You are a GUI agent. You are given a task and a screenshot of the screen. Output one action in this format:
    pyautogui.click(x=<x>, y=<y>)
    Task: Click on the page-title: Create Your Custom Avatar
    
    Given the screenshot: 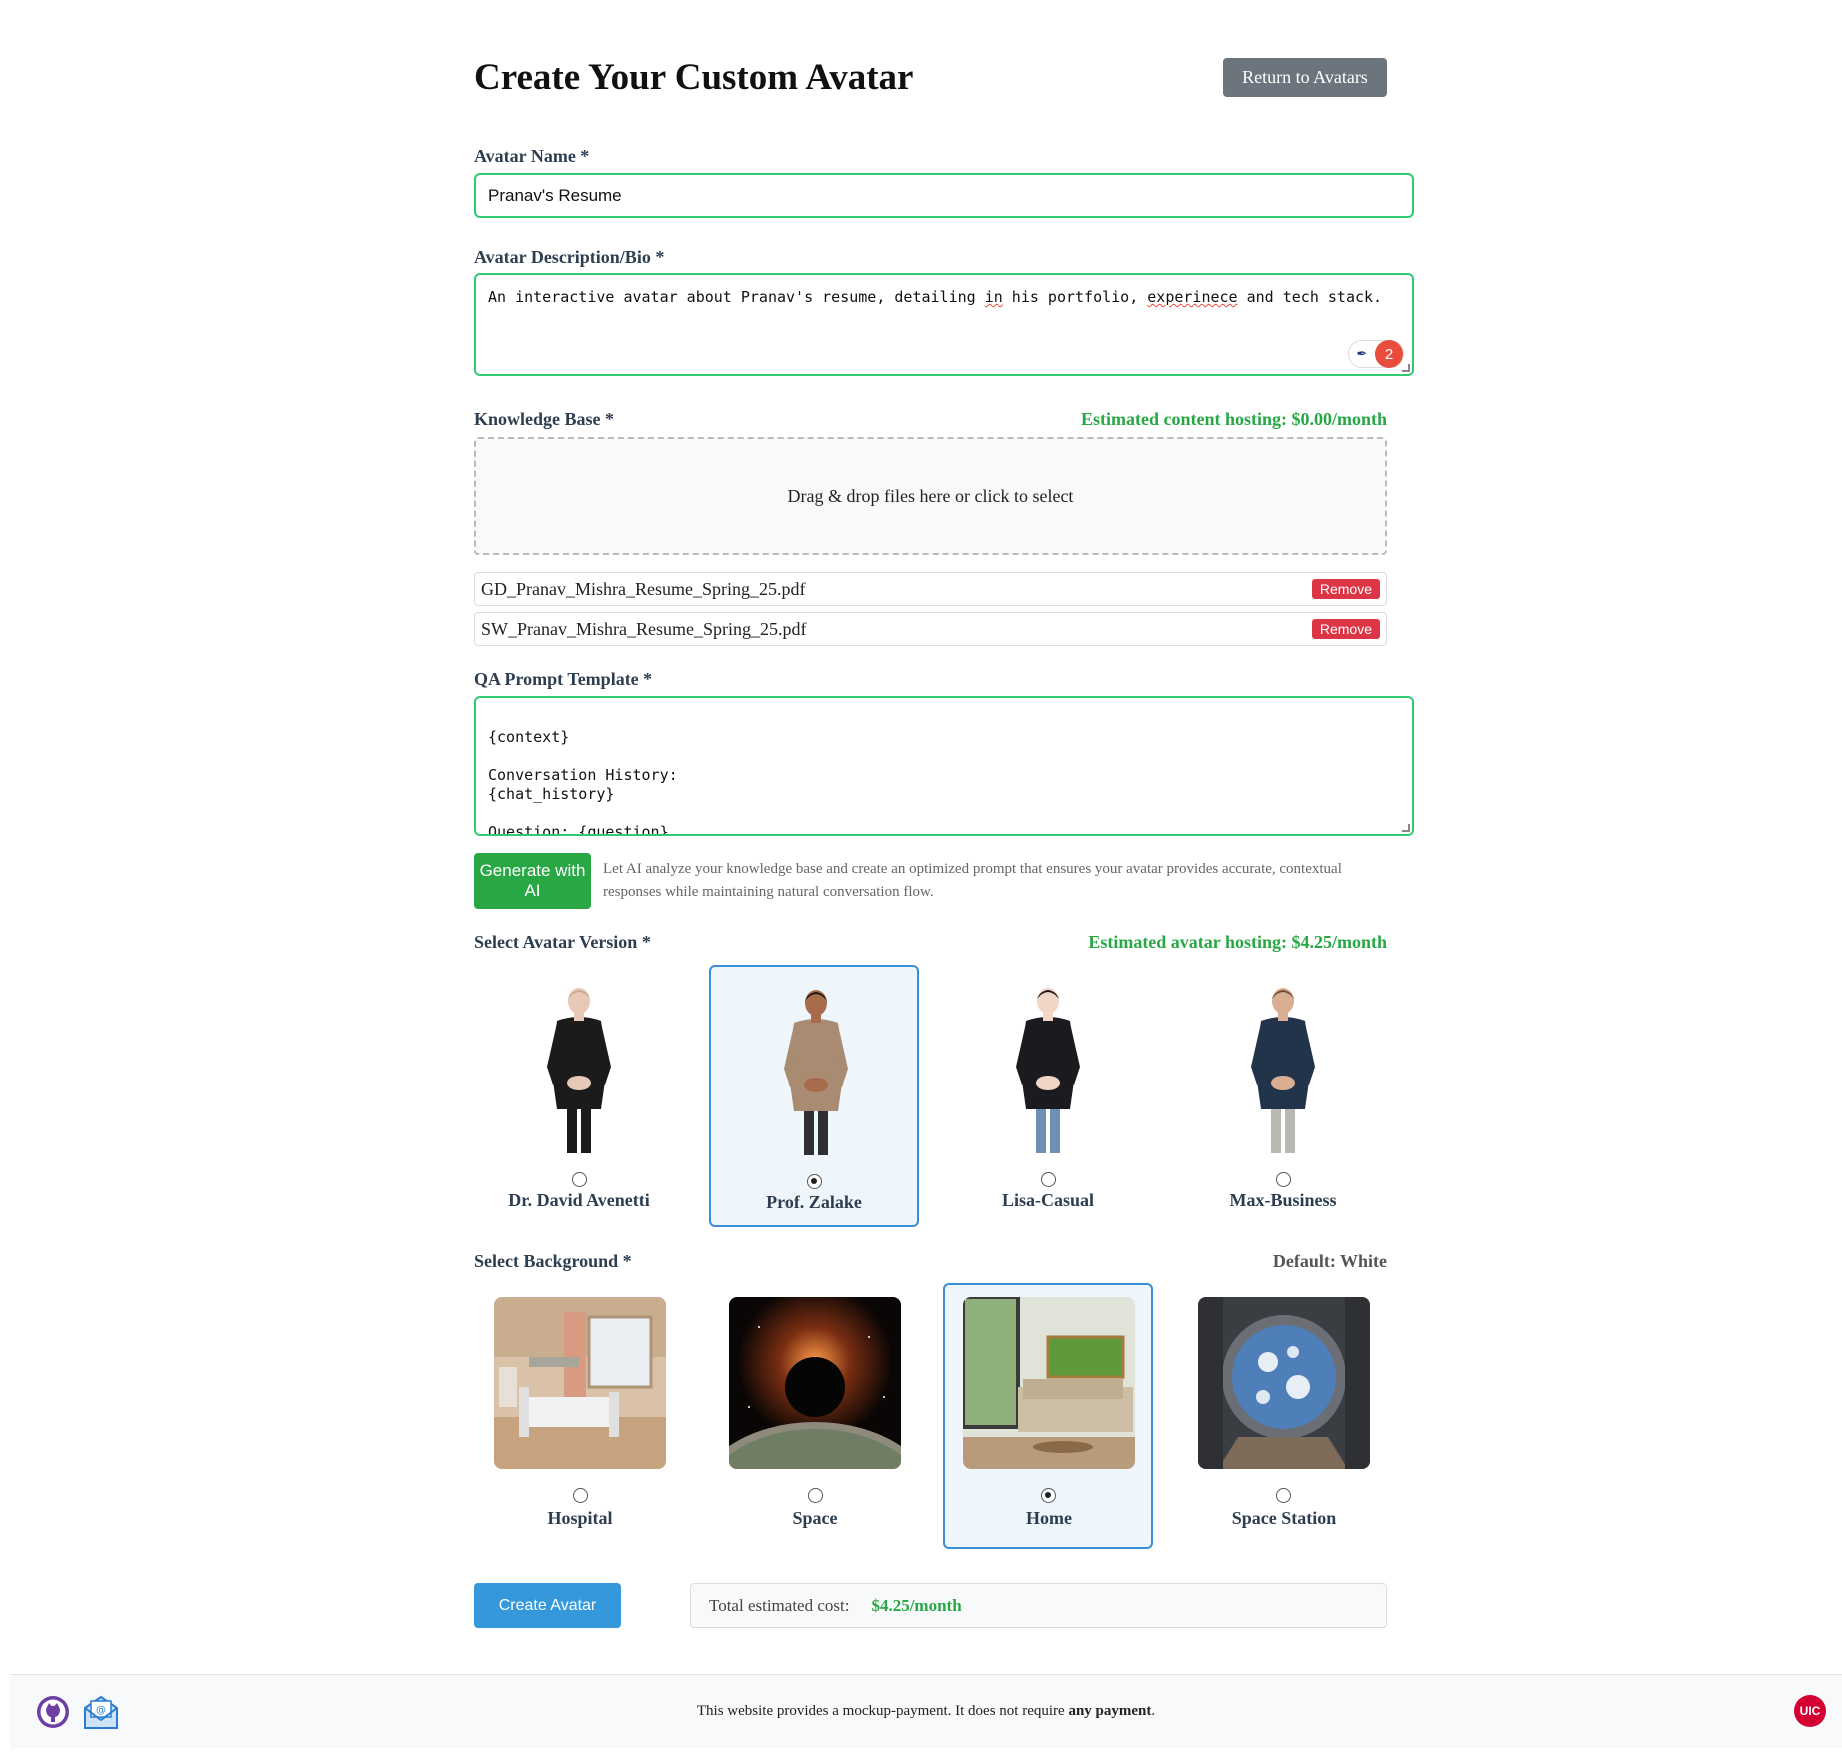 What is the action you would take?
    pyautogui.click(x=694, y=77)
    